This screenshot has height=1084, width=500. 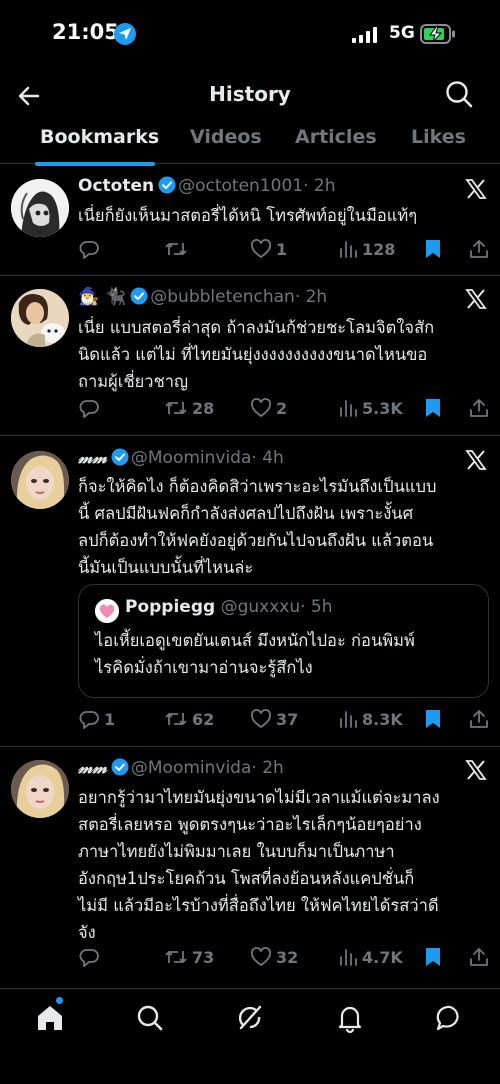 I want to click on like-button: 37, so click(x=274, y=719).